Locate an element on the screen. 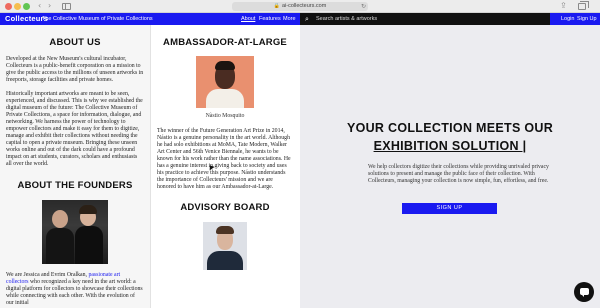  hero-subtitle: EXHIBITION SOLUTION | is located at coordinates (450, 146).